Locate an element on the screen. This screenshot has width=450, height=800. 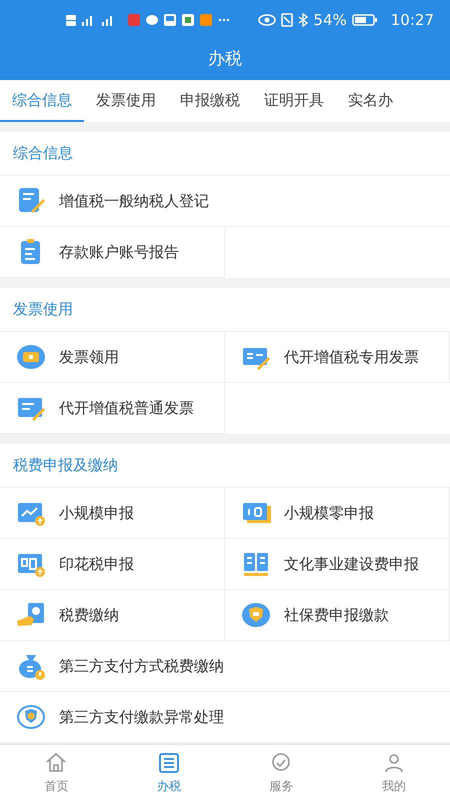
menu-item: 税费缴纳 is located at coordinates (112, 615).